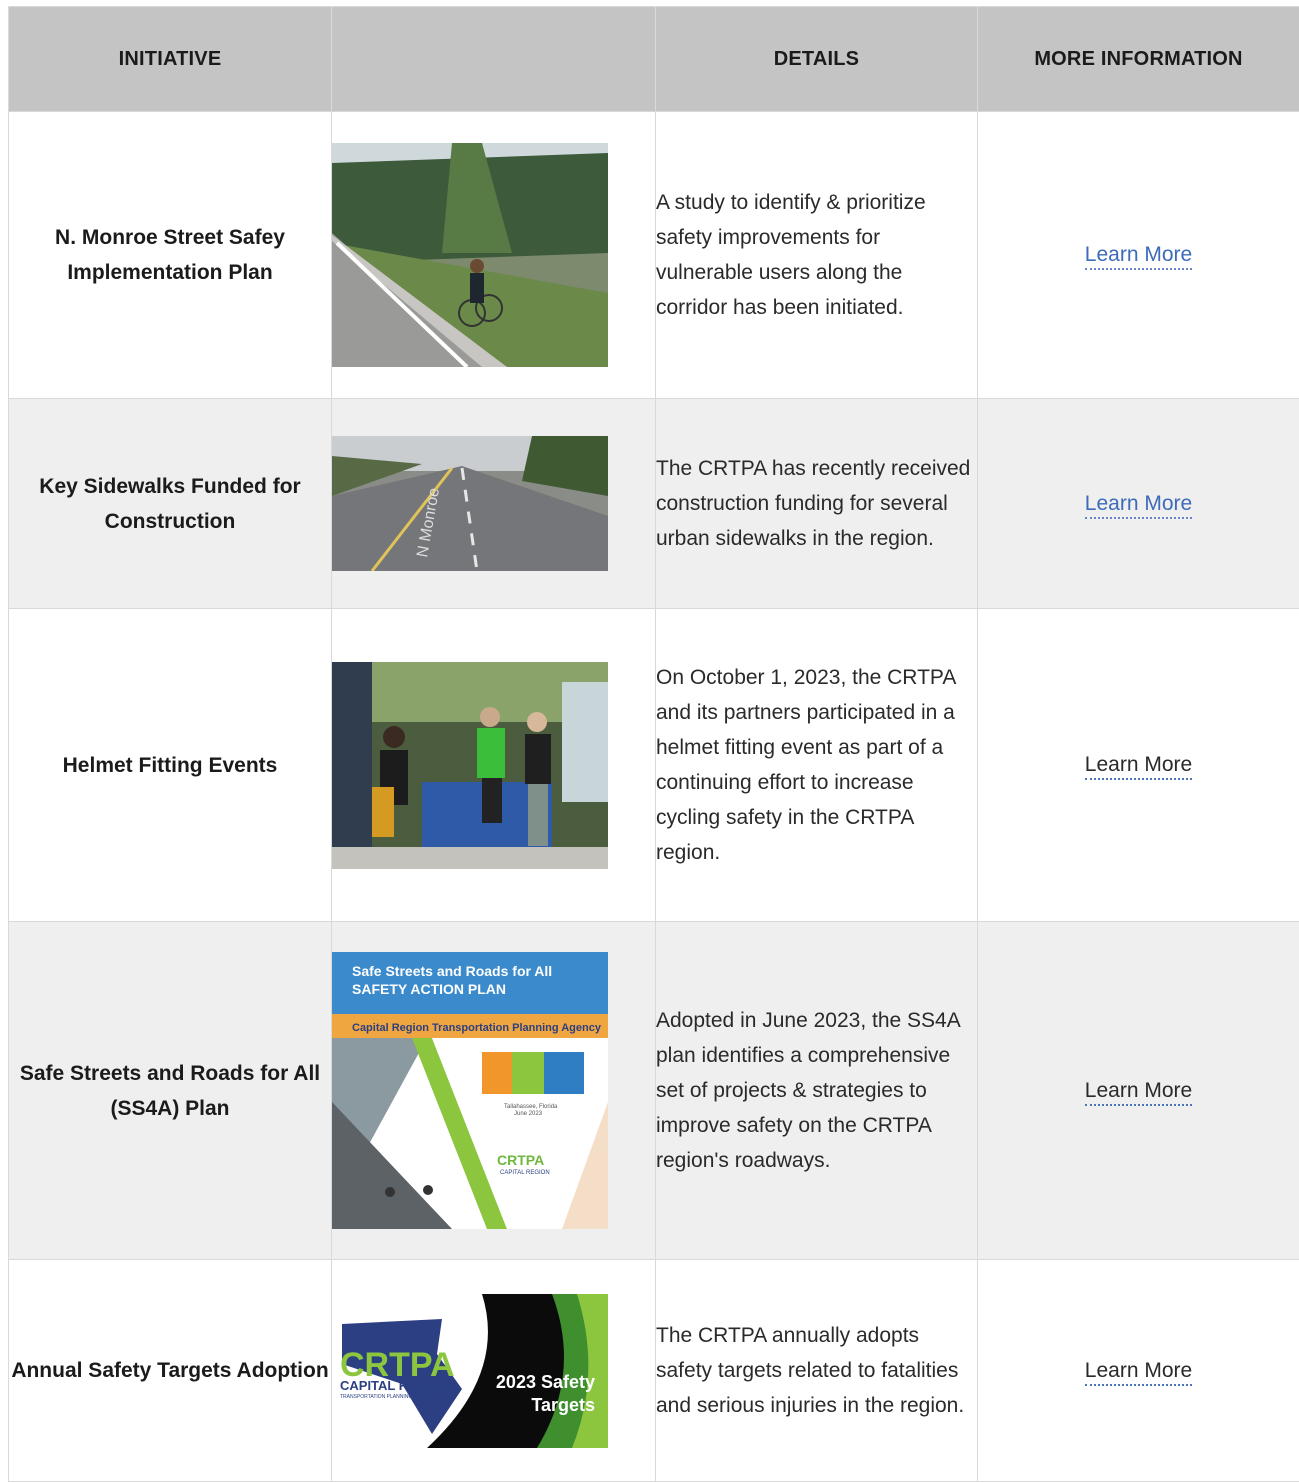 This screenshot has height=1482, width=1299. I want to click on safety-targets-title-line2: Targets, so click(563, 1405).